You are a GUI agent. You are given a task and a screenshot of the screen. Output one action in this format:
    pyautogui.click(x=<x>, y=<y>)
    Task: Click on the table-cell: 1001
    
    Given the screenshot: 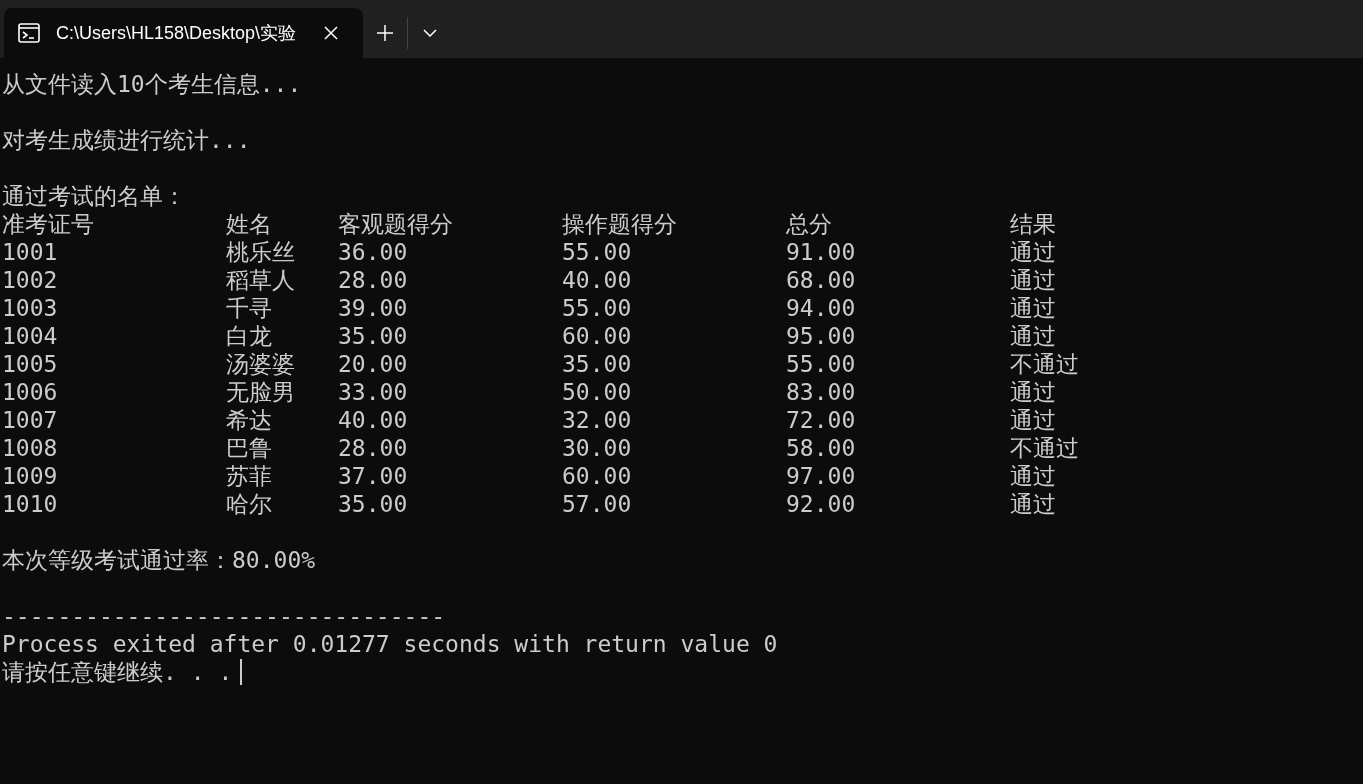 What is the action you would take?
    pyautogui.click(x=30, y=252)
    